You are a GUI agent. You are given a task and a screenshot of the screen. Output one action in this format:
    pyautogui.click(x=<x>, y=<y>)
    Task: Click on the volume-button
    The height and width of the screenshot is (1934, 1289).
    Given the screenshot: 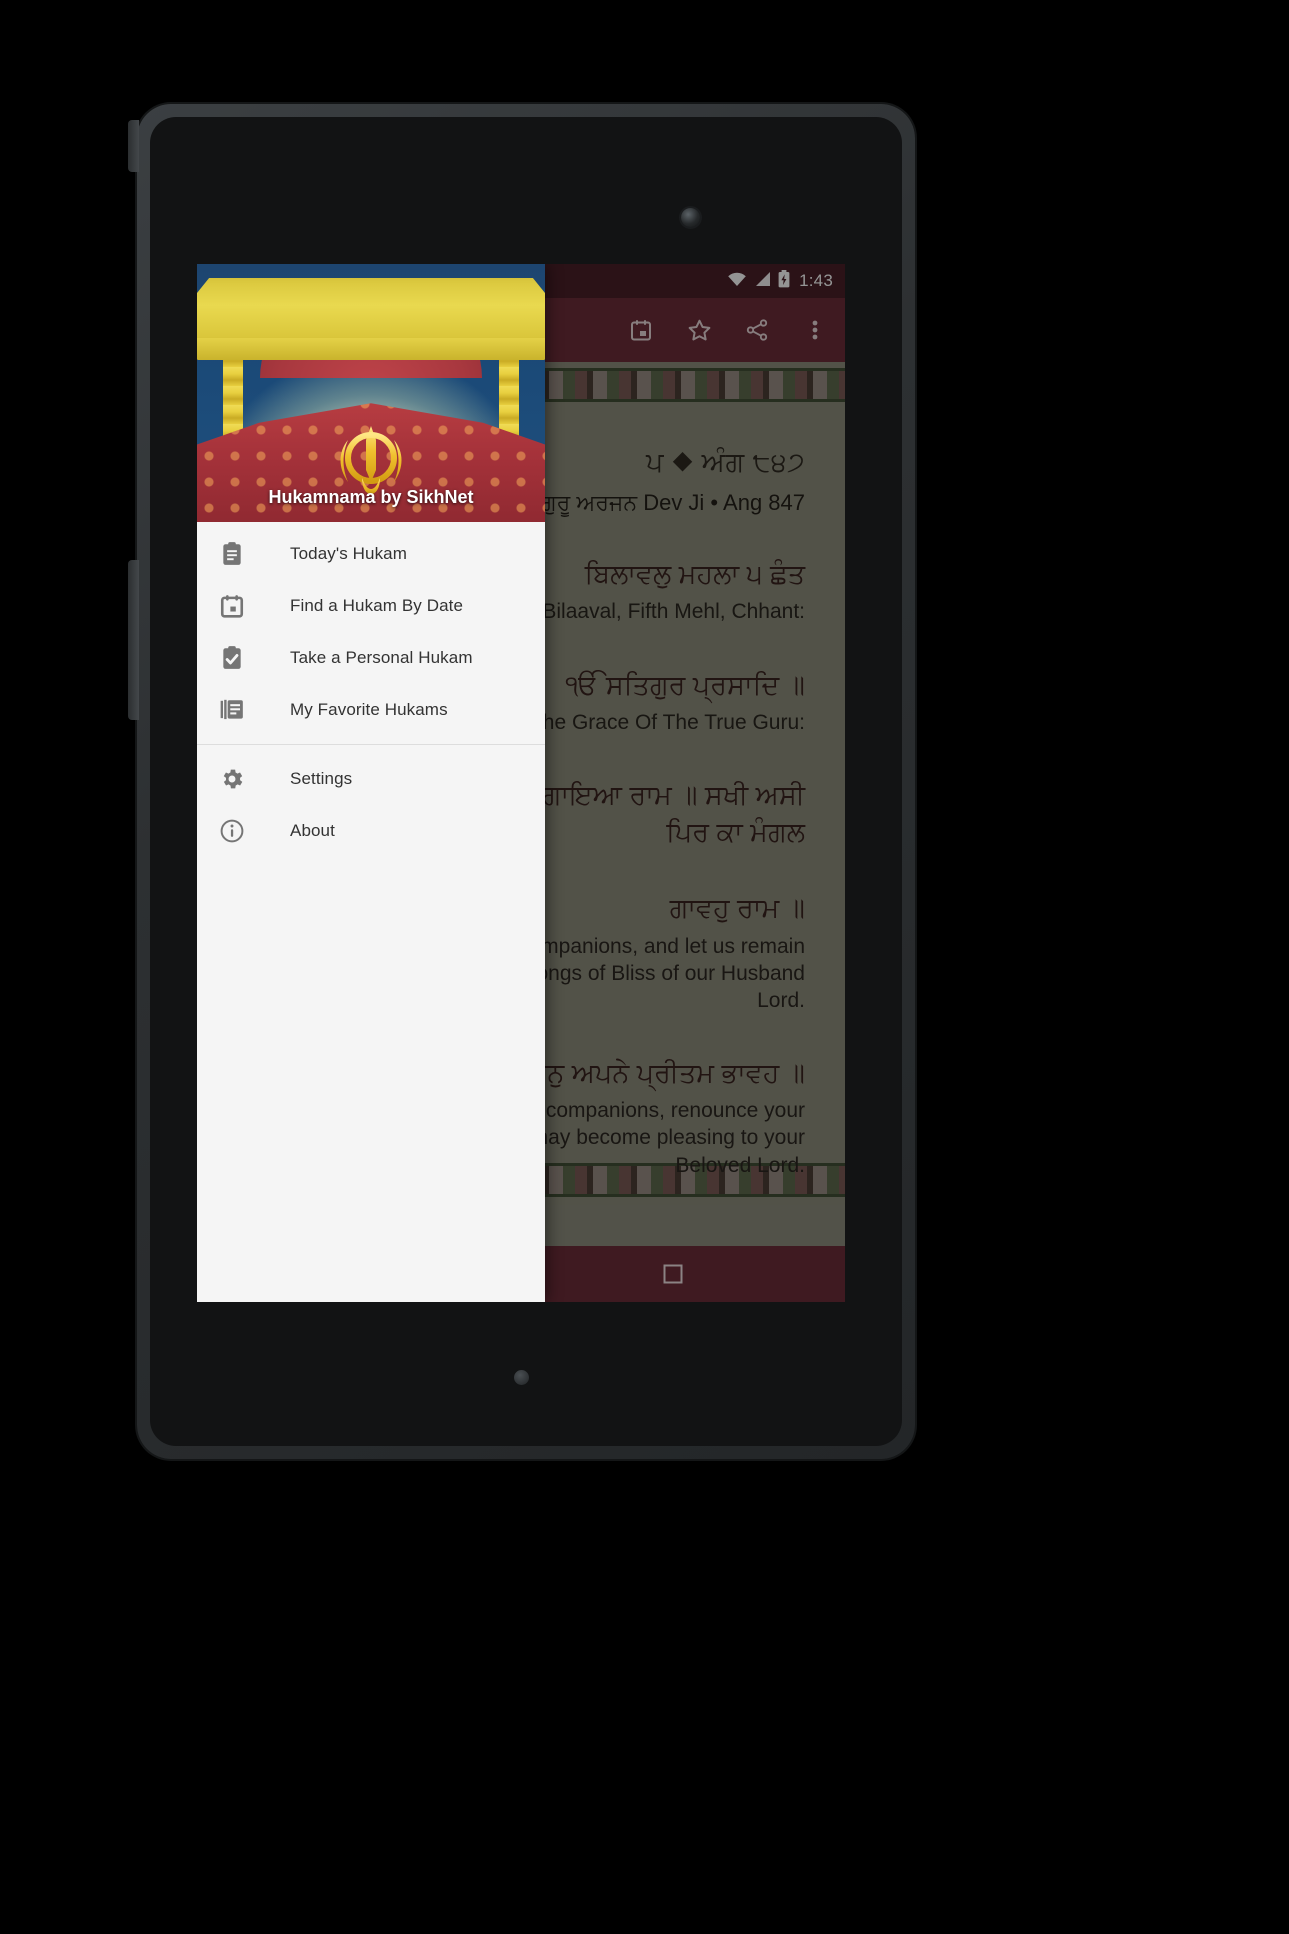 What is the action you would take?
    pyautogui.click(x=133, y=640)
    